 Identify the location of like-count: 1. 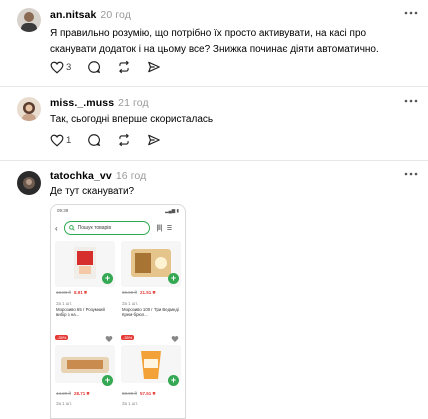
(69, 140).